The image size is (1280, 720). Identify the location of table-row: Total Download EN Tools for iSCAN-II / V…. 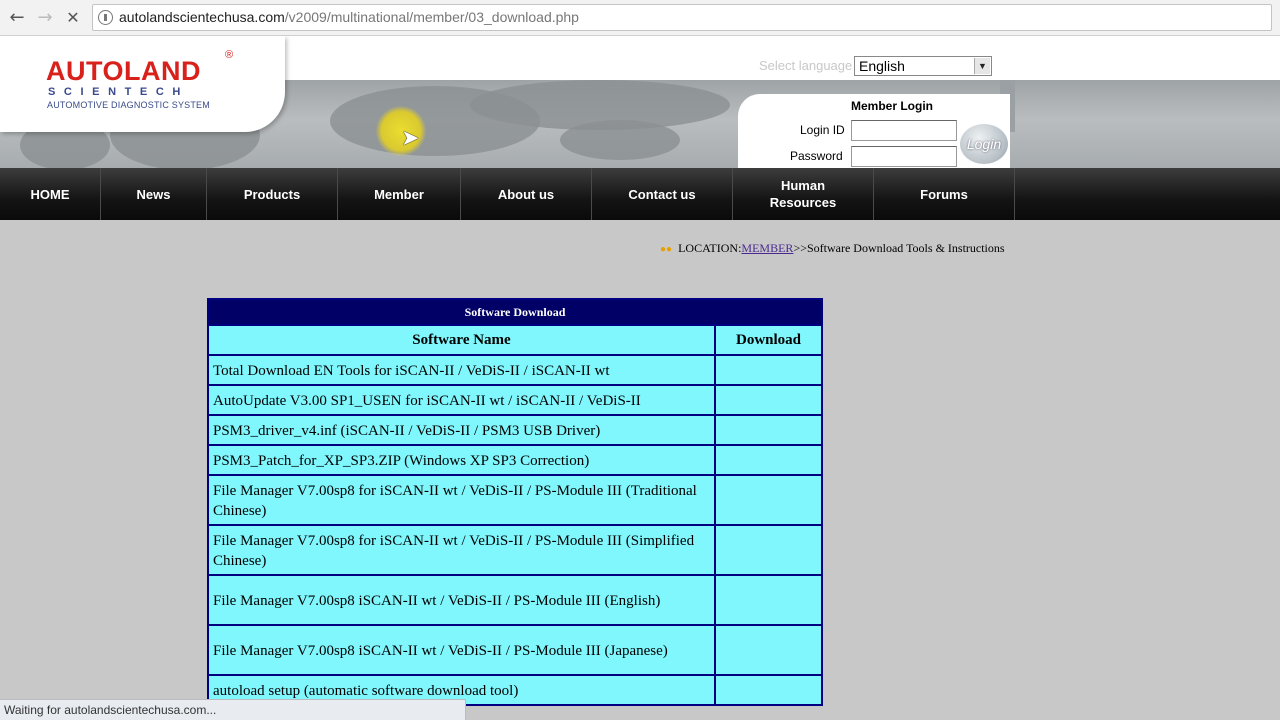
(515, 370).